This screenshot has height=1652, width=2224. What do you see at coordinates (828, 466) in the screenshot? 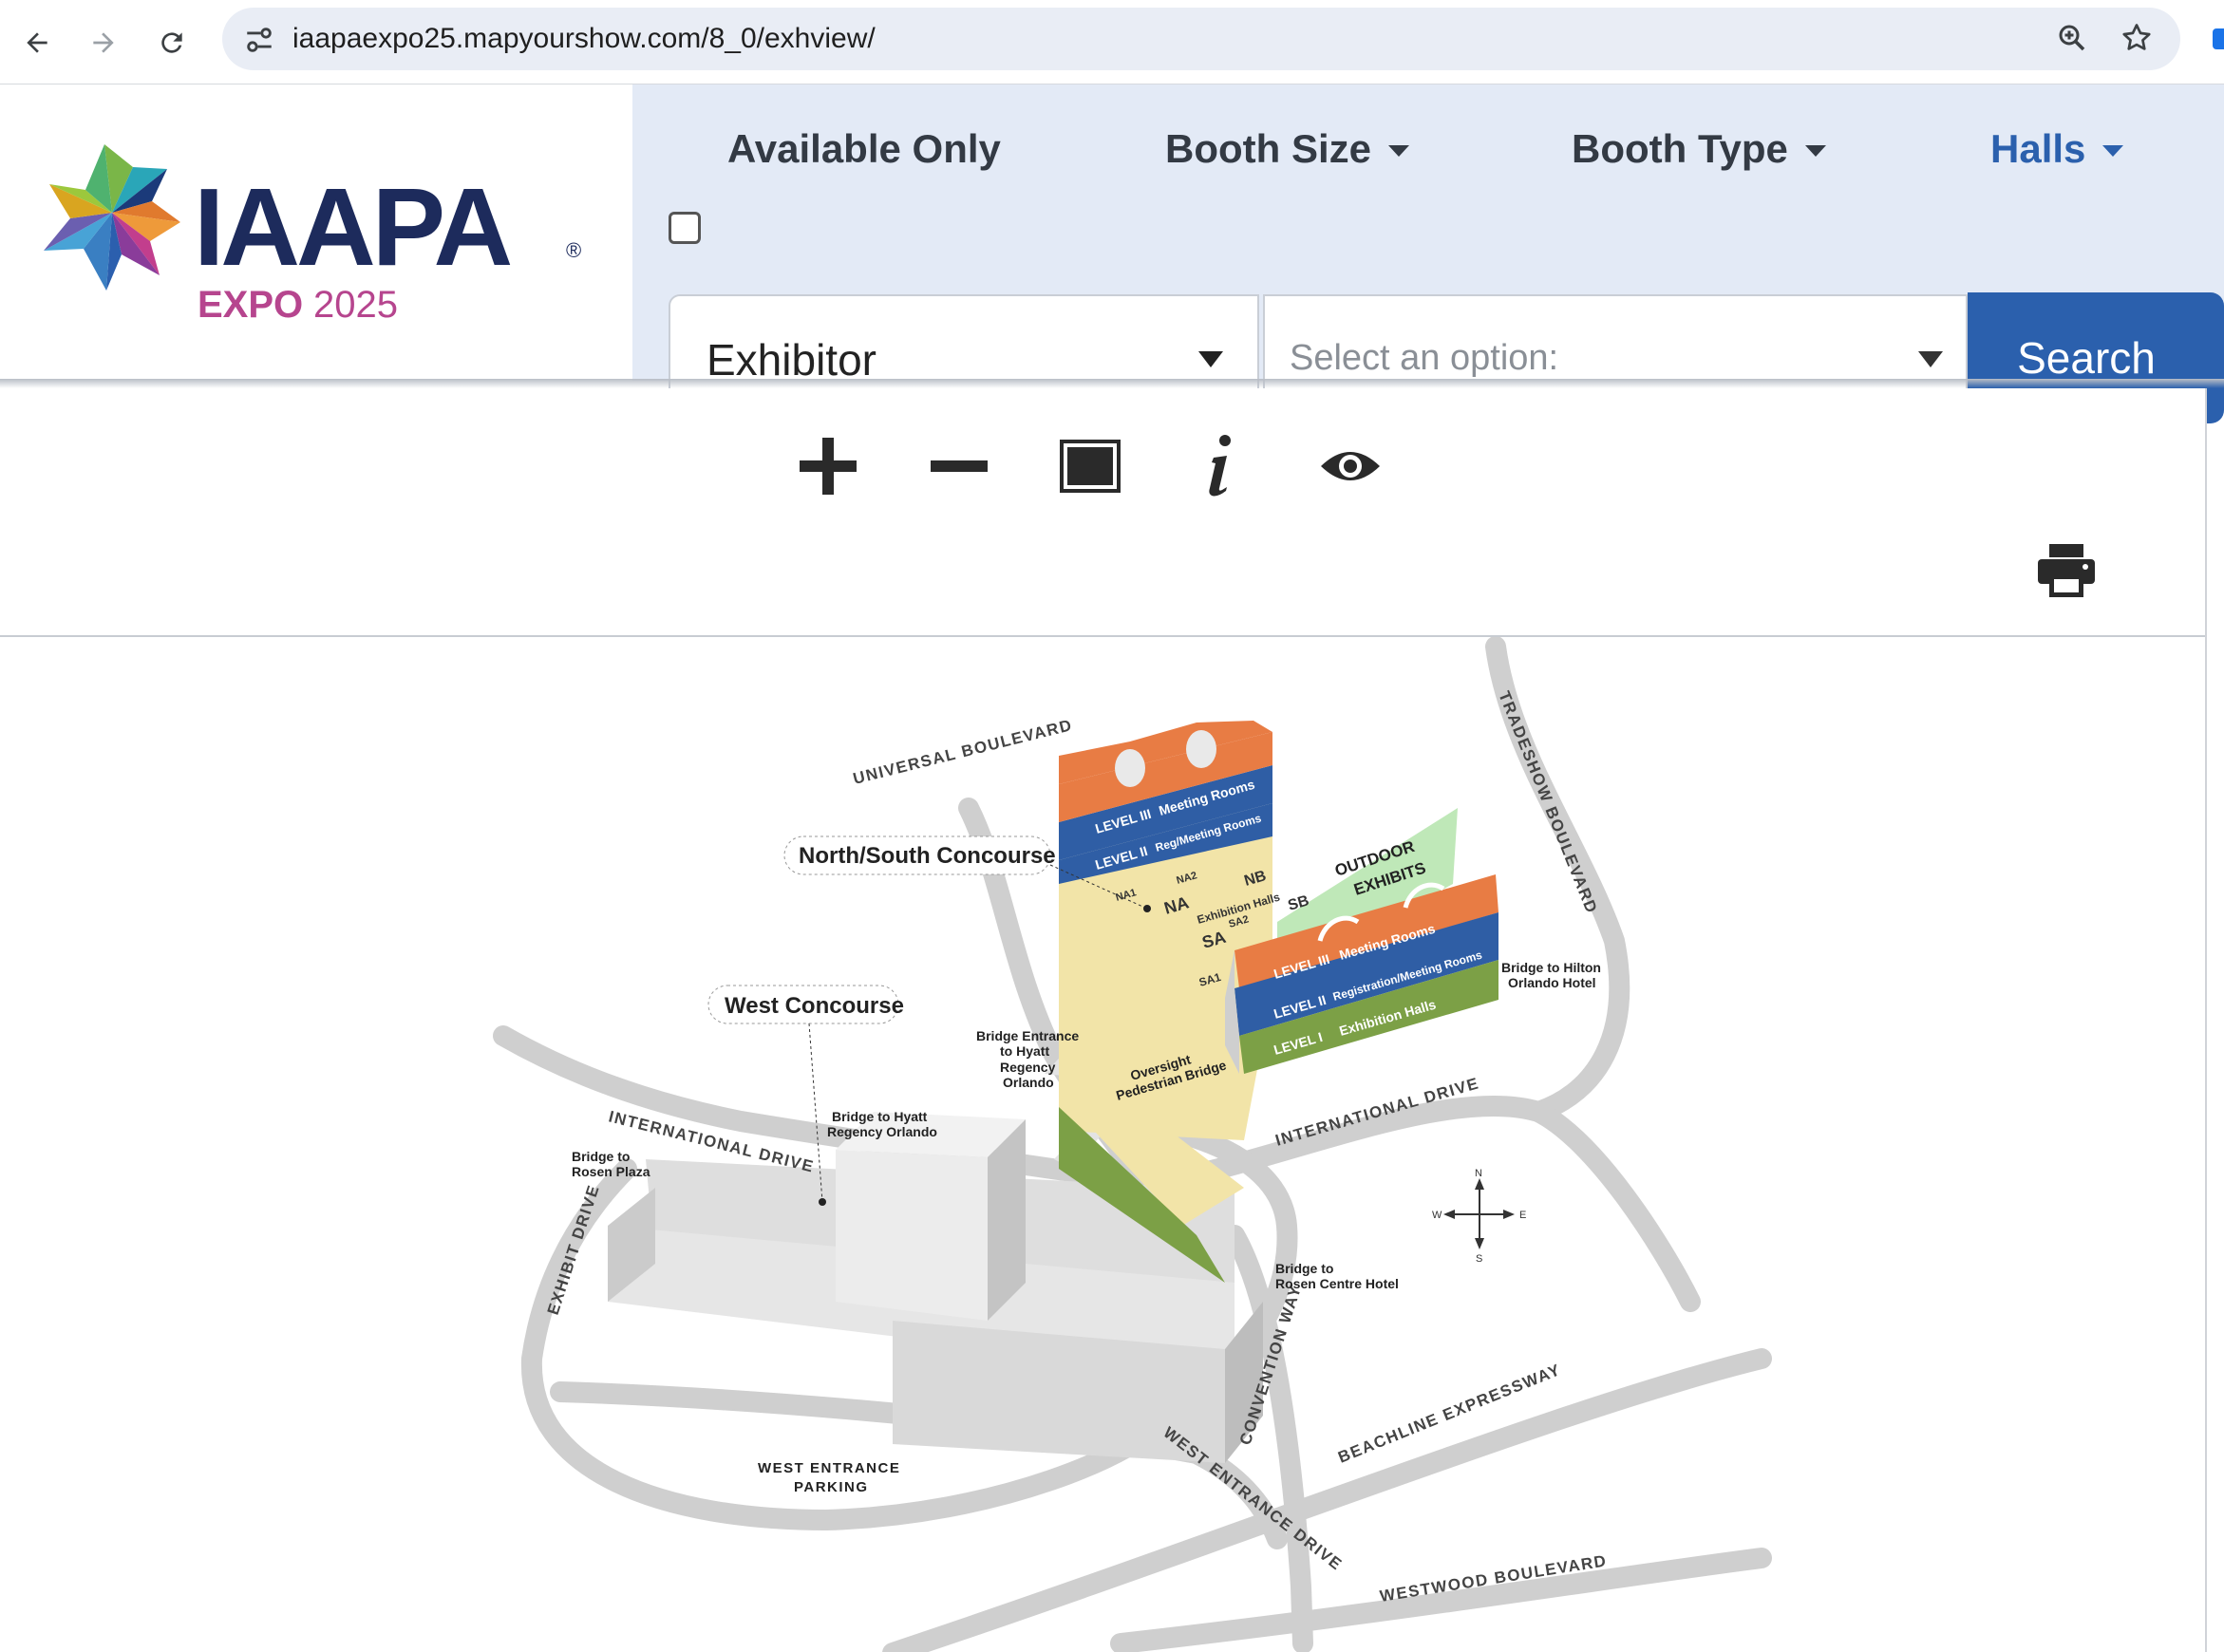
I see `zoom-in-icon` at bounding box center [828, 466].